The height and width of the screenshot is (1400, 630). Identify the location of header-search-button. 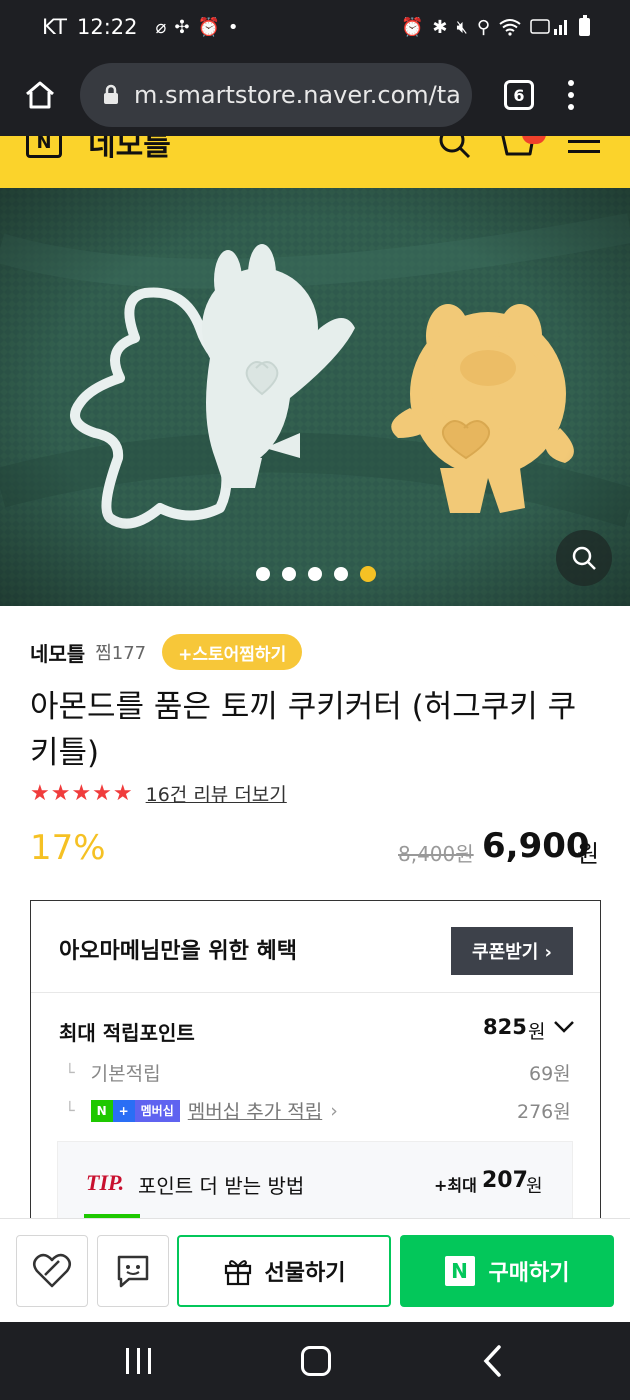
(455, 150).